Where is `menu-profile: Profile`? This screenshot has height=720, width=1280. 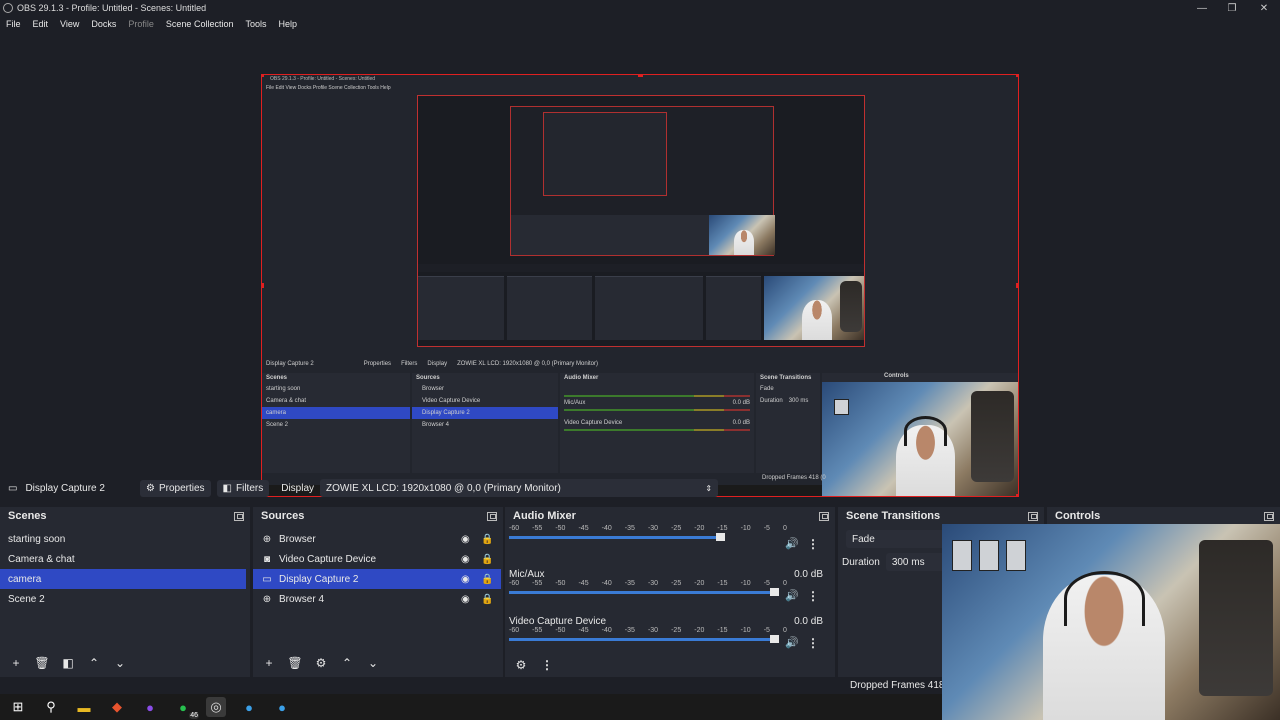 menu-profile: Profile is located at coordinates (141, 24).